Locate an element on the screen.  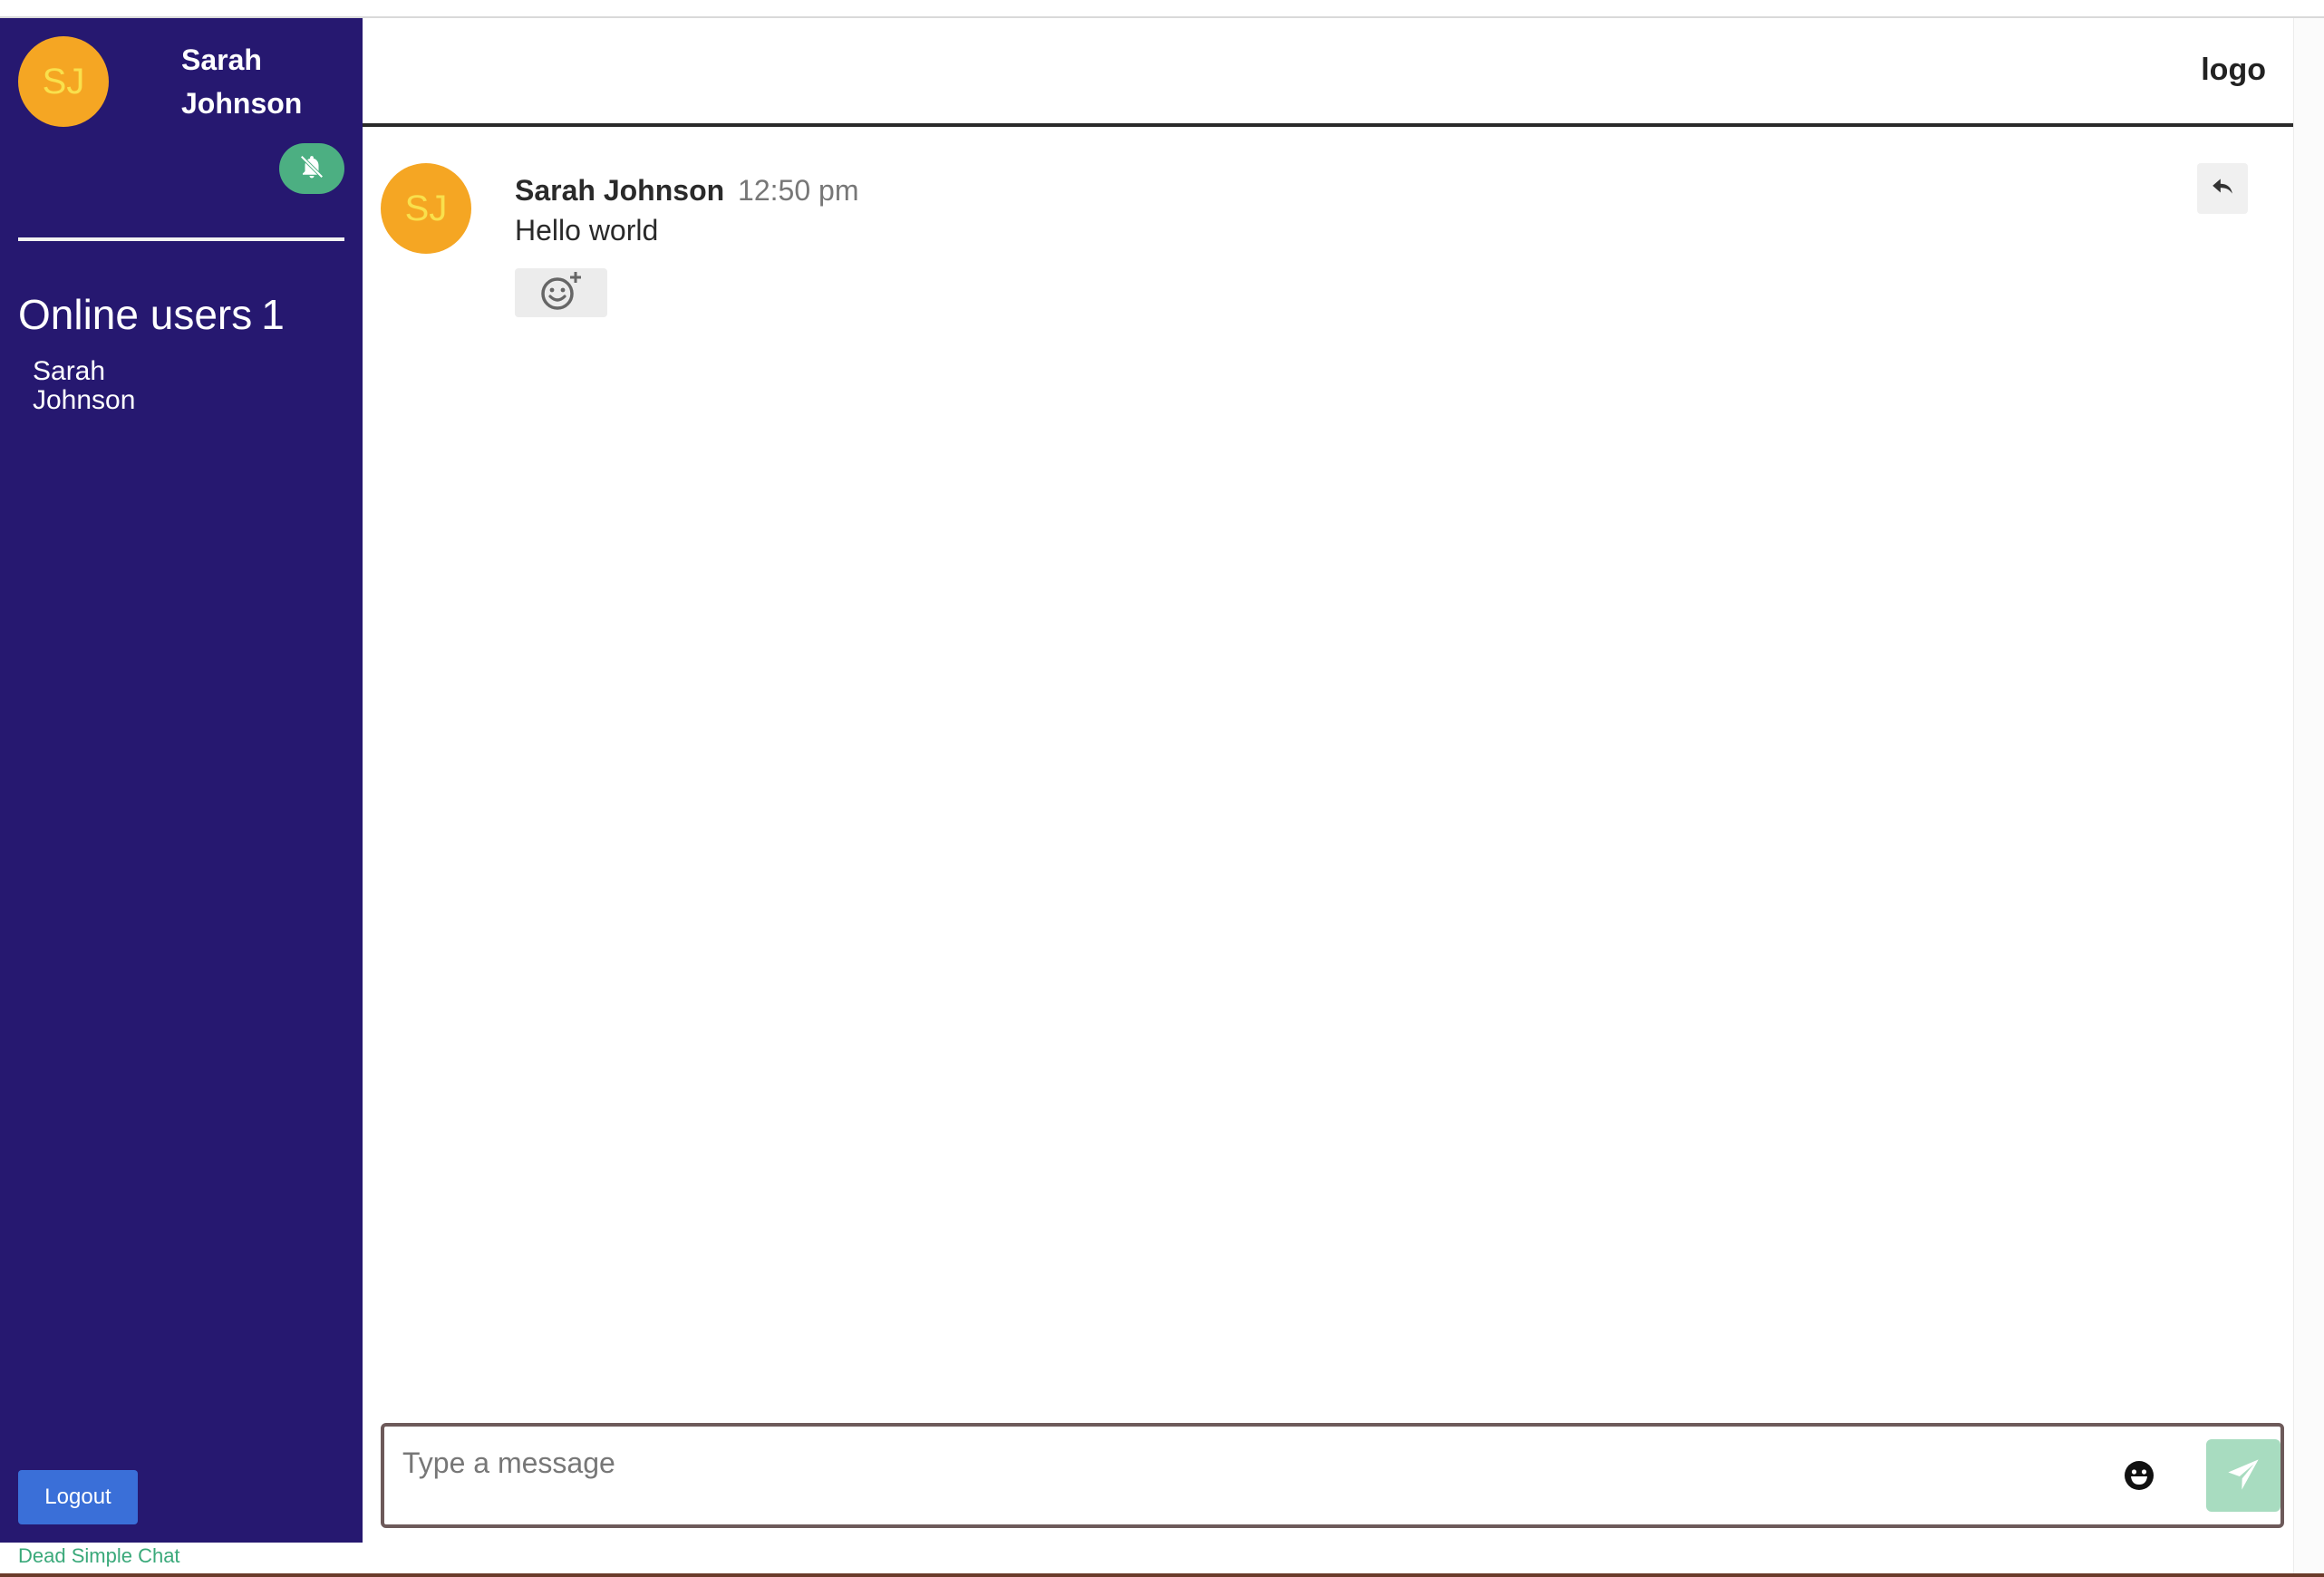
bell-off-icon is located at coordinates (311, 169).